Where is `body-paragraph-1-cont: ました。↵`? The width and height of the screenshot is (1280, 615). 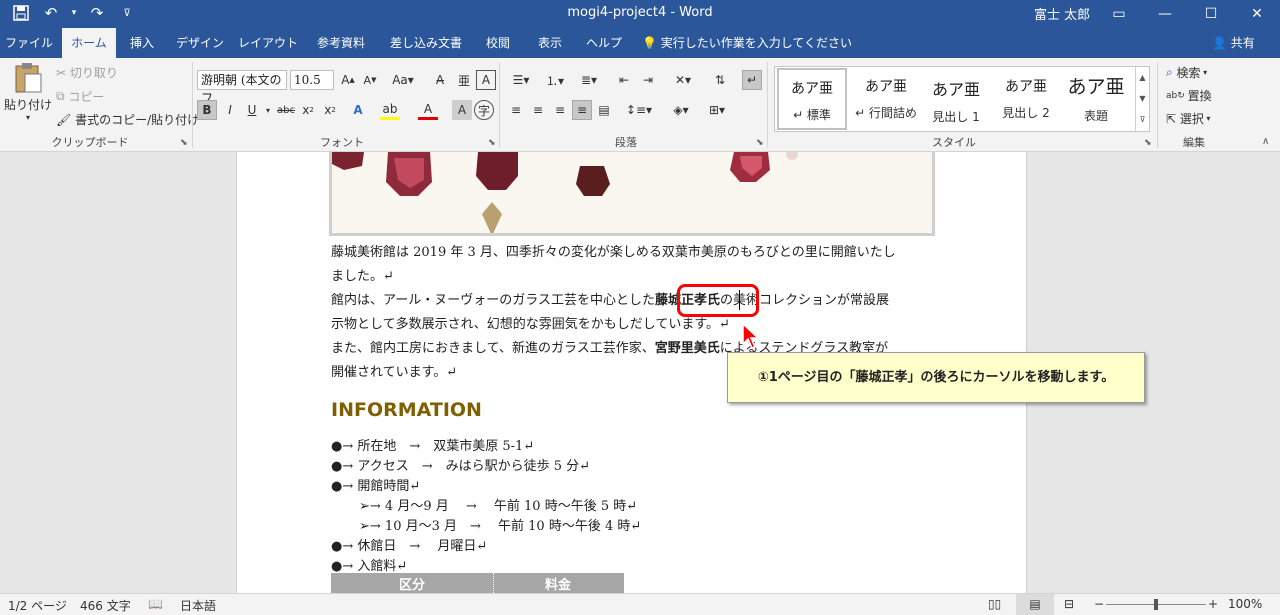 body-paragraph-1-cont: ました。↵ is located at coordinates (362, 274).